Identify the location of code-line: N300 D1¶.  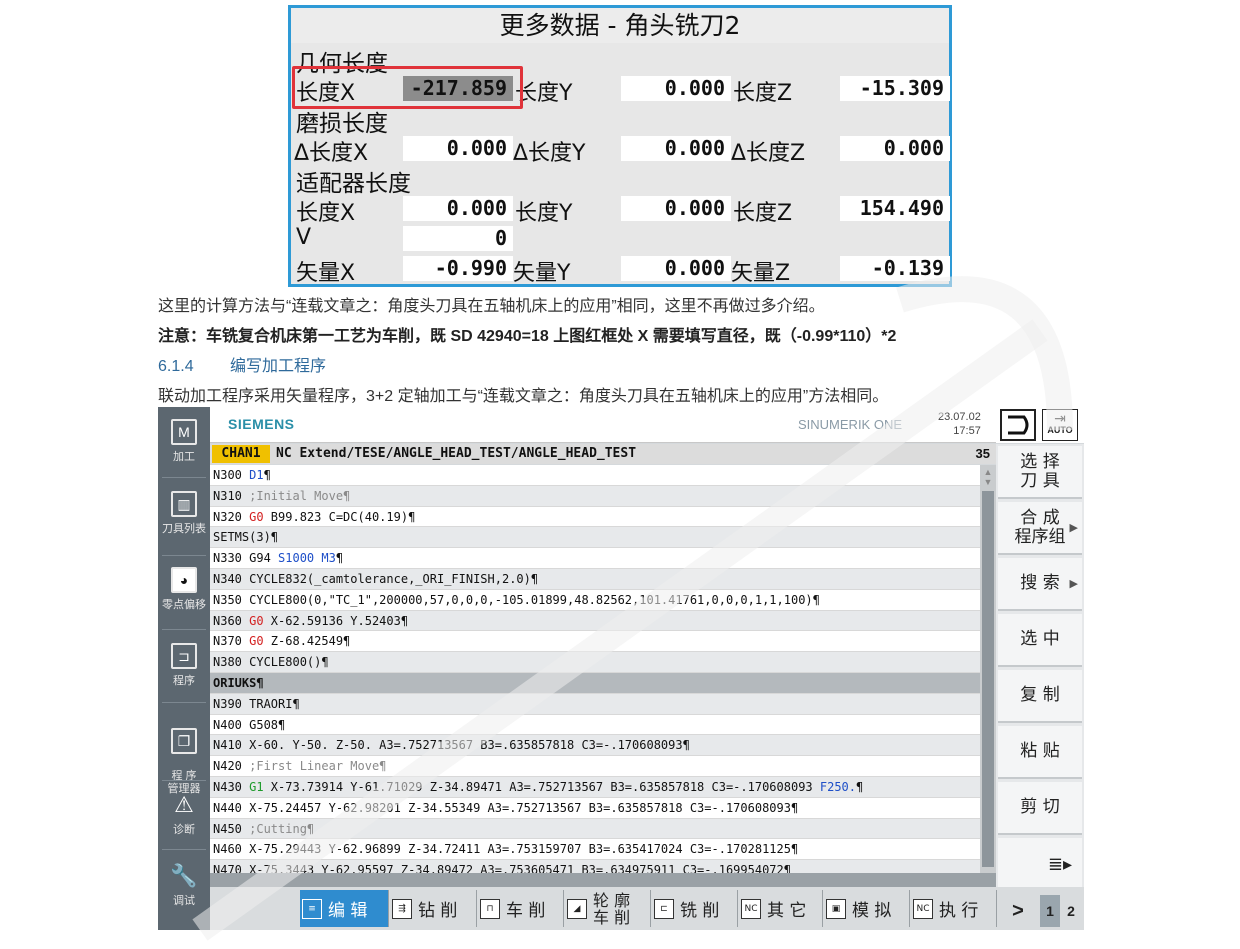
(595, 475).